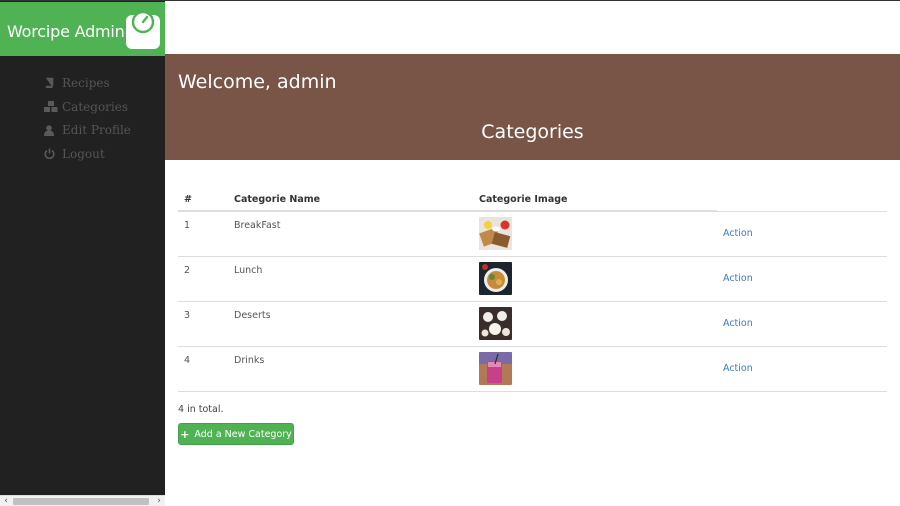 Image resolution: width=900 pixels, height=506 pixels. I want to click on table-row: 2 Lunch Action, so click(532, 279).